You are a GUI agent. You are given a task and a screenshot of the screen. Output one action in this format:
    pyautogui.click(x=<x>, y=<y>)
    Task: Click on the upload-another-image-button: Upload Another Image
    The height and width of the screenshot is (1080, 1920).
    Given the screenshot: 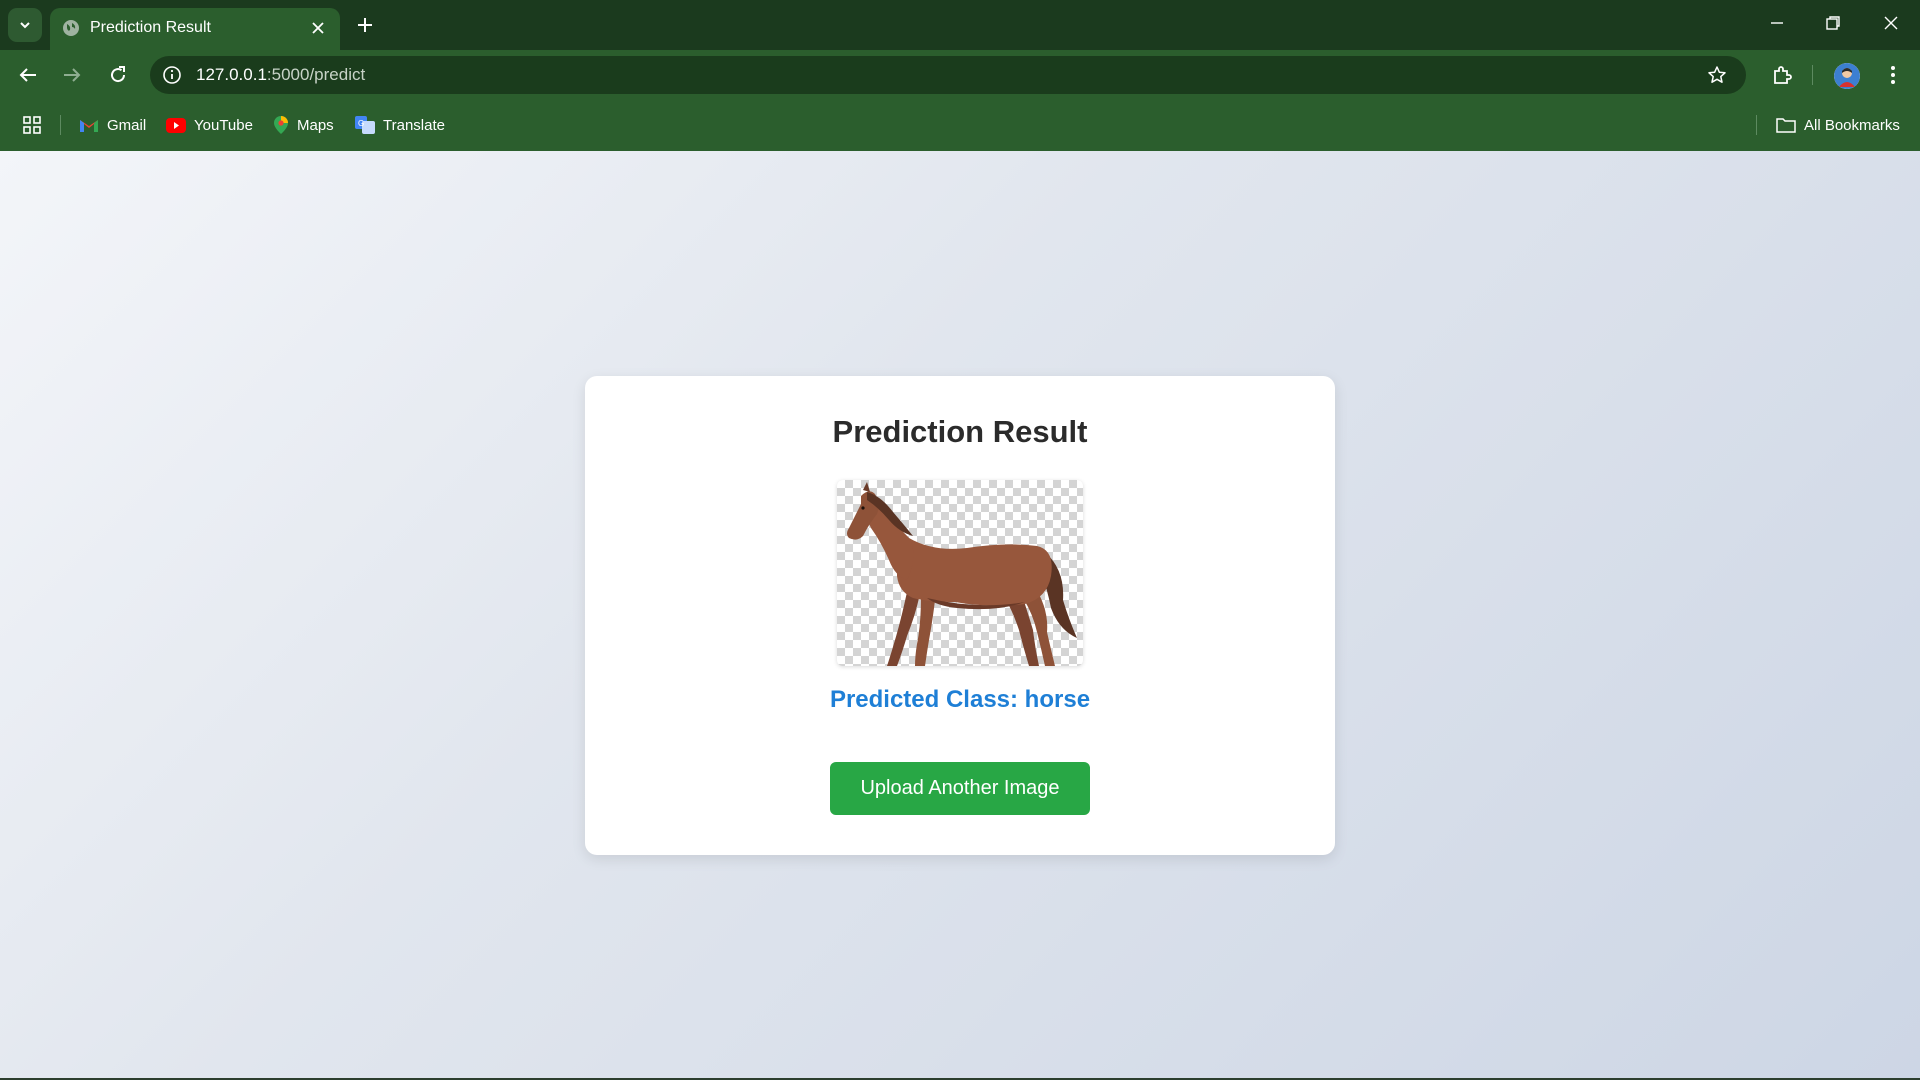 What is the action you would take?
    pyautogui.click(x=960, y=788)
    